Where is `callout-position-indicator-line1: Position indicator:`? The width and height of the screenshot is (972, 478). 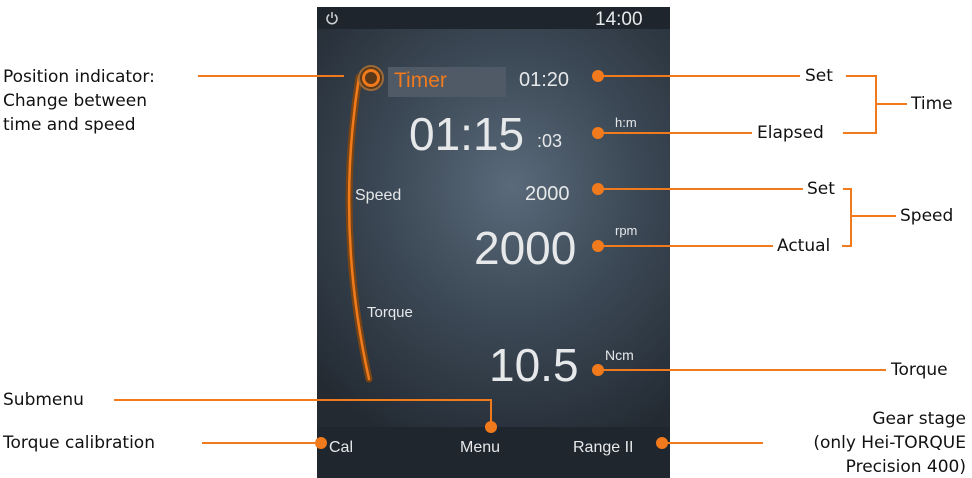 callout-position-indicator-line1: Position indicator: is located at coordinates (79, 77).